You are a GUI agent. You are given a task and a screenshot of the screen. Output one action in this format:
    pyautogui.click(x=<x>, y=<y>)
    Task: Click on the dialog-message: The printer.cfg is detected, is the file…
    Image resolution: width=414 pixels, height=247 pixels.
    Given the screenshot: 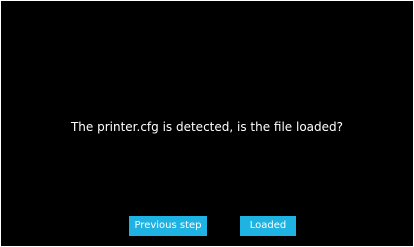 What is the action you would take?
    pyautogui.click(x=207, y=127)
    